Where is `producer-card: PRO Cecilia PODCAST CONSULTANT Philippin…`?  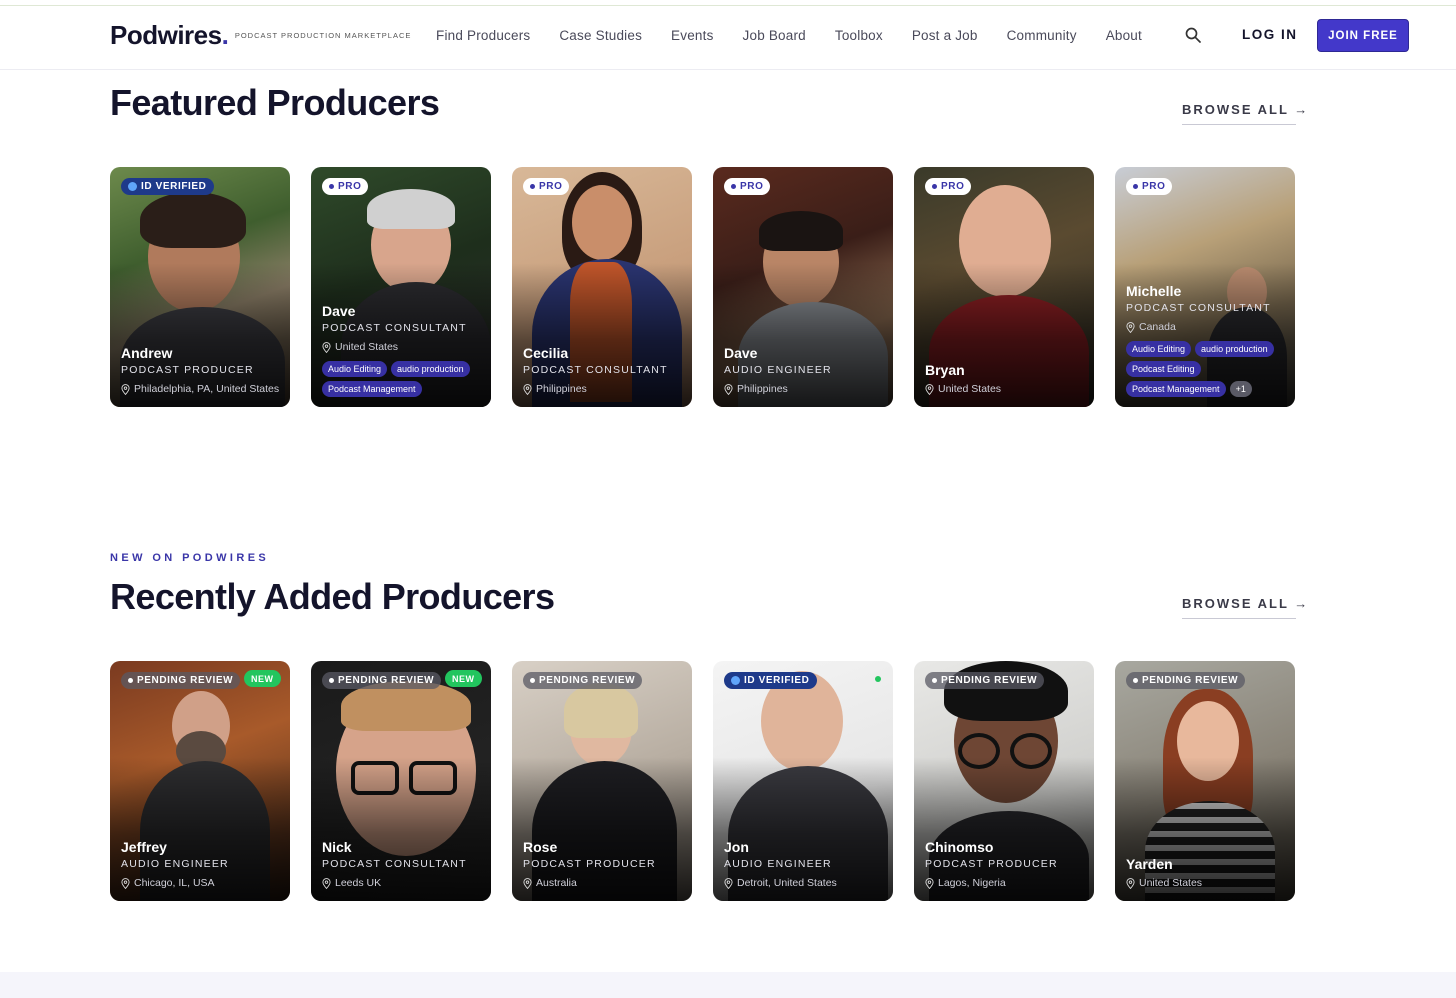 producer-card: PRO Cecilia PODCAST CONSULTANT Philippin… is located at coordinates (602, 287).